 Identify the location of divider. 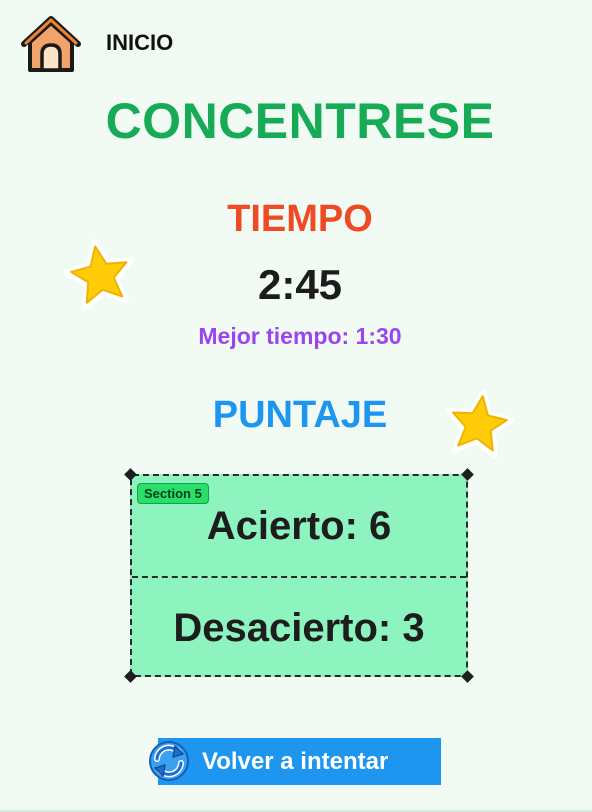
(299, 577).